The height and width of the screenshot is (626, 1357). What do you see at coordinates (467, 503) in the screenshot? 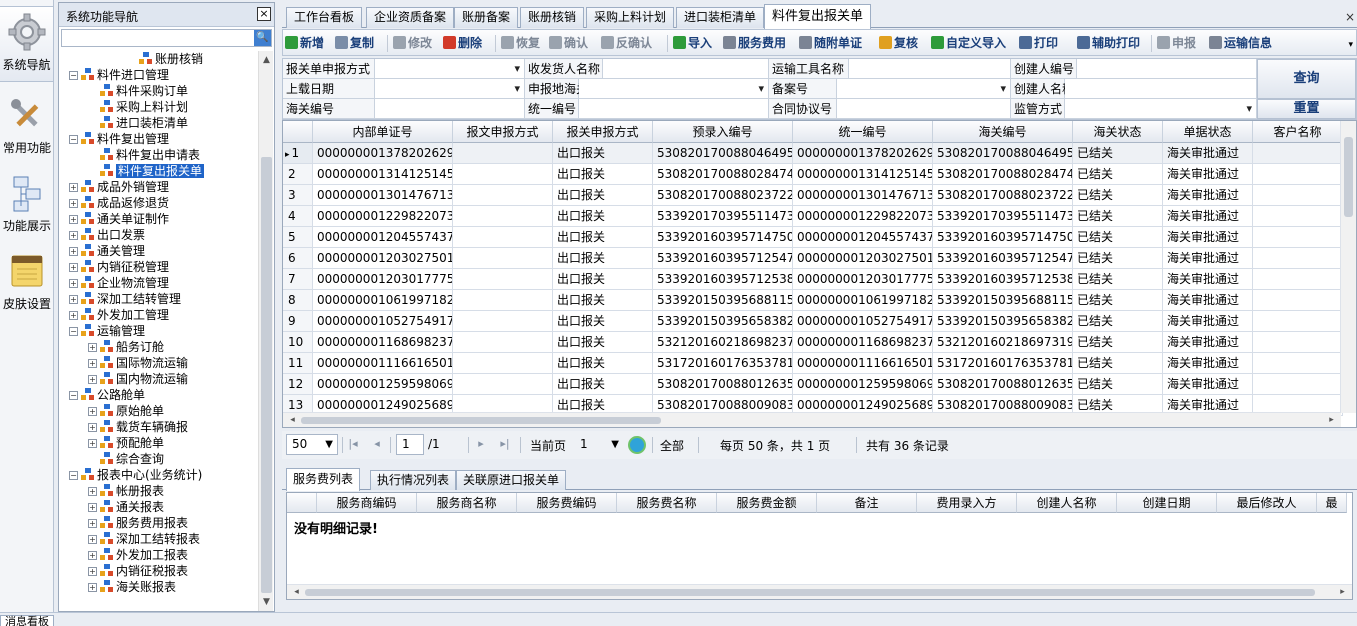
I see `column-header: 服务商名称` at bounding box center [467, 503].